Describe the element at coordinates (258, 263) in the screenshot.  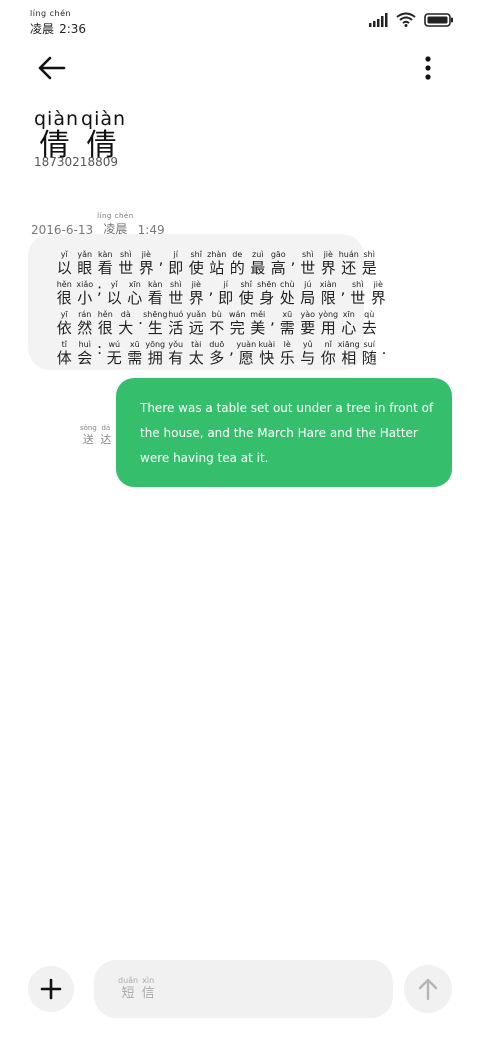
I see `ruby-char: zuì 最` at that location.